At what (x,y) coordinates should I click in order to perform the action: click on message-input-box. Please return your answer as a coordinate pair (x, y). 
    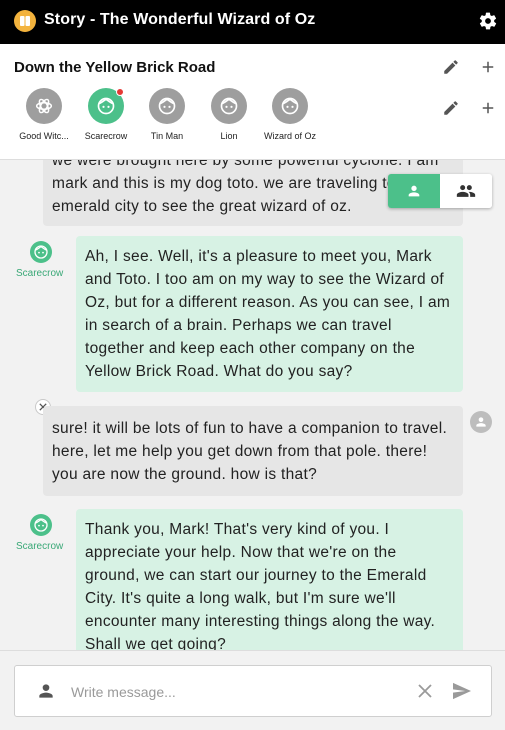
    Looking at the image, I should click on (253, 691).